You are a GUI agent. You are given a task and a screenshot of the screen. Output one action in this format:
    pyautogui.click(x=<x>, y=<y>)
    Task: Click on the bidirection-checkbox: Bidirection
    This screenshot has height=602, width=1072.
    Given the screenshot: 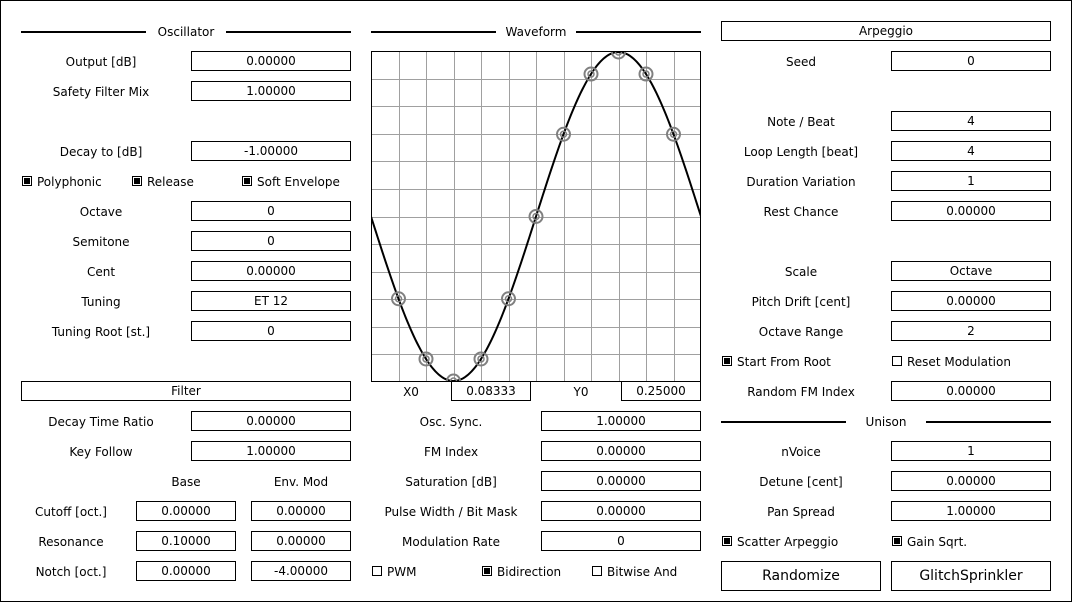 What is the action you would take?
    pyautogui.click(x=532, y=572)
    